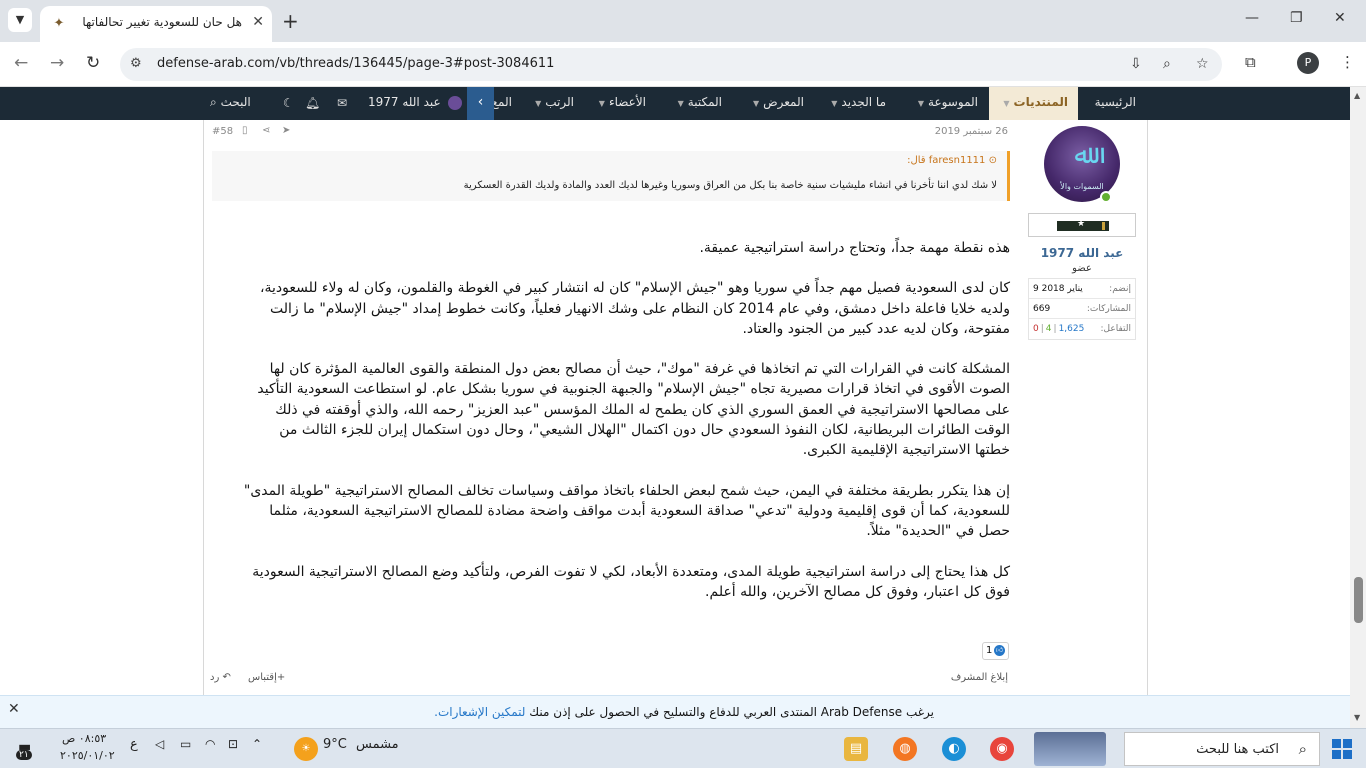 The width and height of the screenshot is (1366, 768). What do you see at coordinates (614, 133) in the screenshot?
I see `post-header: 26 سبتمبر 2019 #58 ▯ ⋖ ➤` at bounding box center [614, 133].